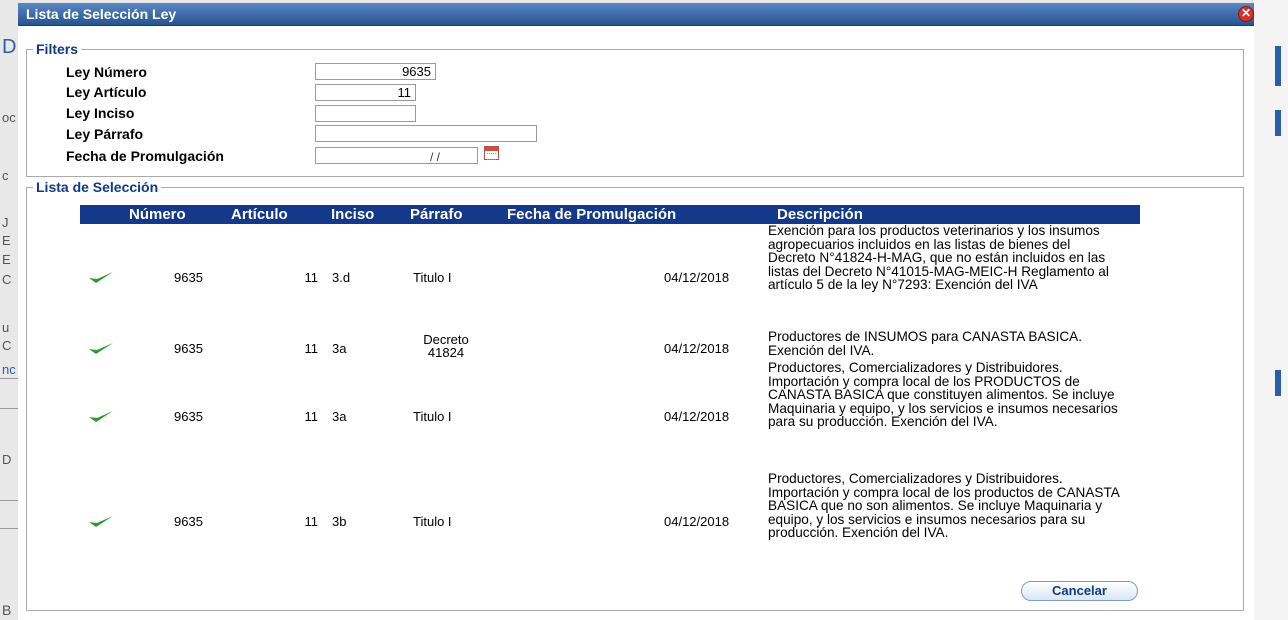 The height and width of the screenshot is (620, 1288). What do you see at coordinates (352, 214) in the screenshot?
I see `column-header-inciso: Inciso` at bounding box center [352, 214].